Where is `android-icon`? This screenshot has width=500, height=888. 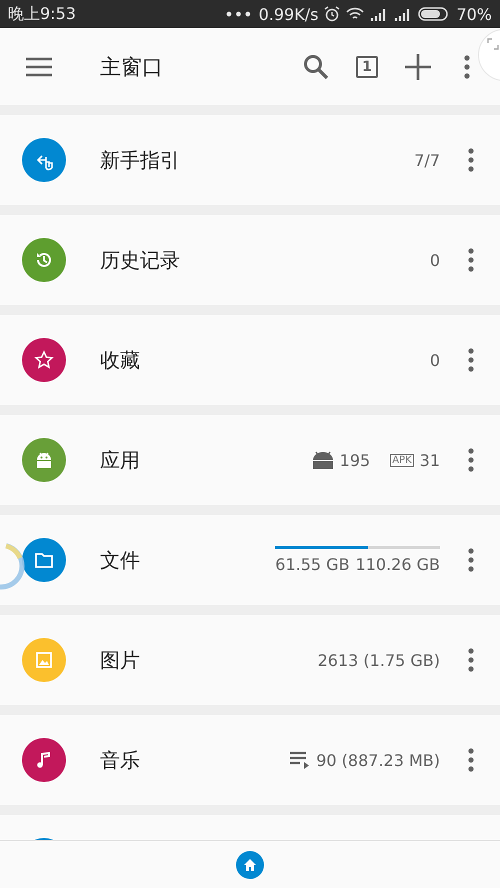 android-icon is located at coordinates (323, 460).